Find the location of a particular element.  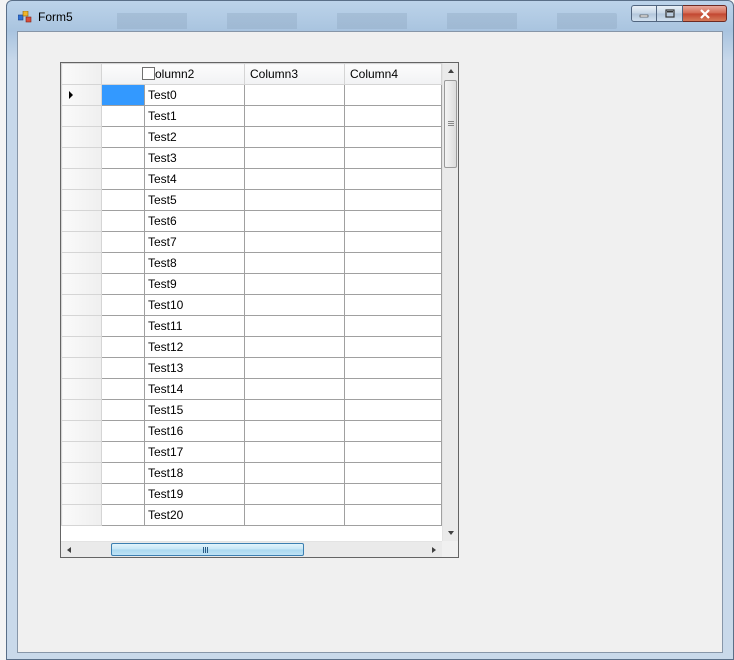

table-row: Test11 is located at coordinates (251, 326).